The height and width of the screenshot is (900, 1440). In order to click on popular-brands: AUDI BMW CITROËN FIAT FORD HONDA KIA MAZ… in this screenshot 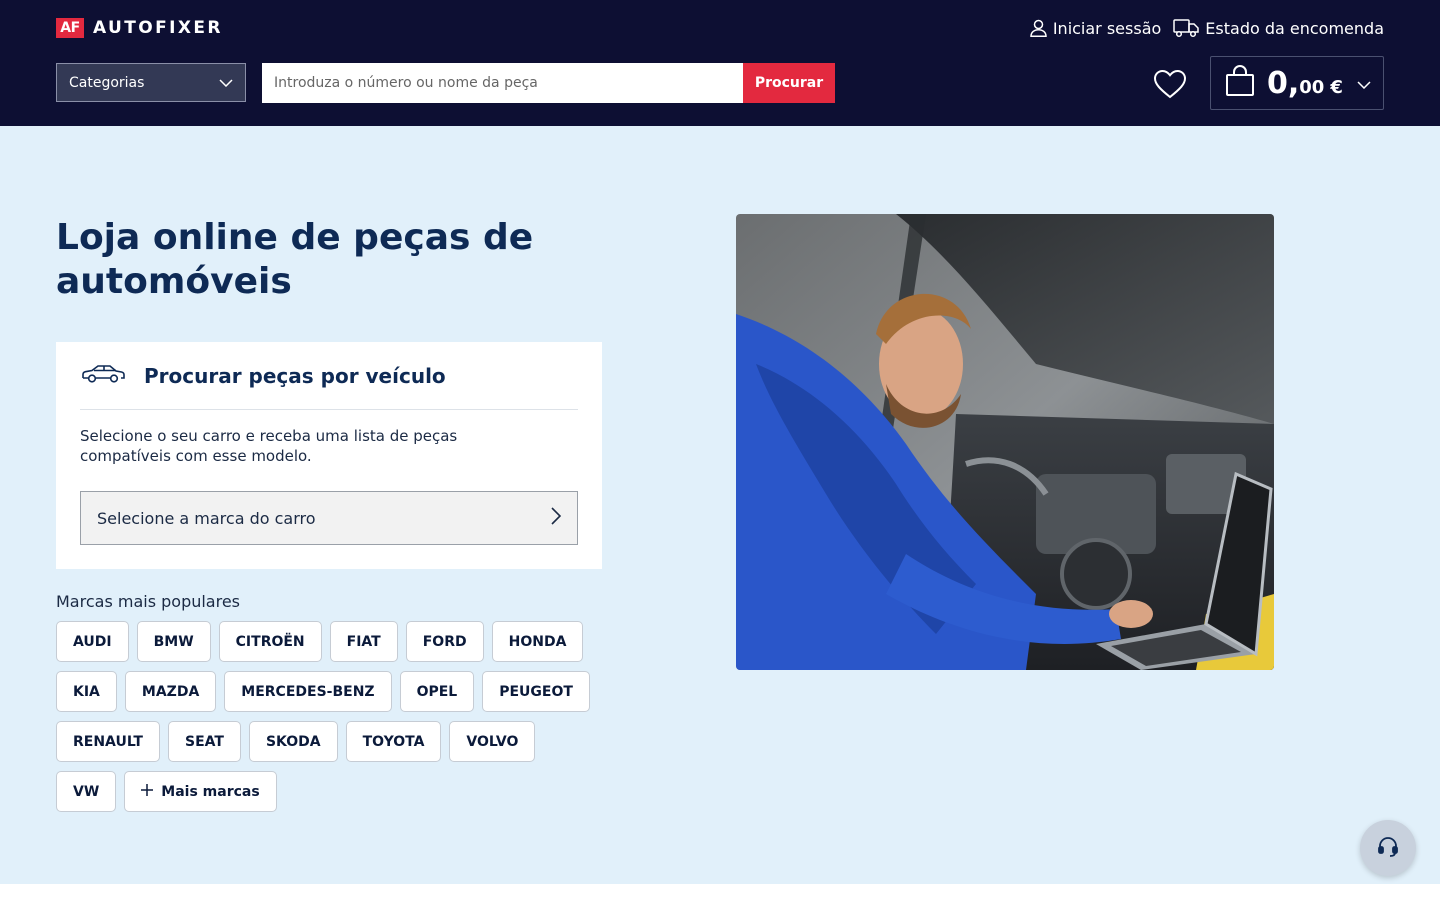, I will do `click(336, 721)`.